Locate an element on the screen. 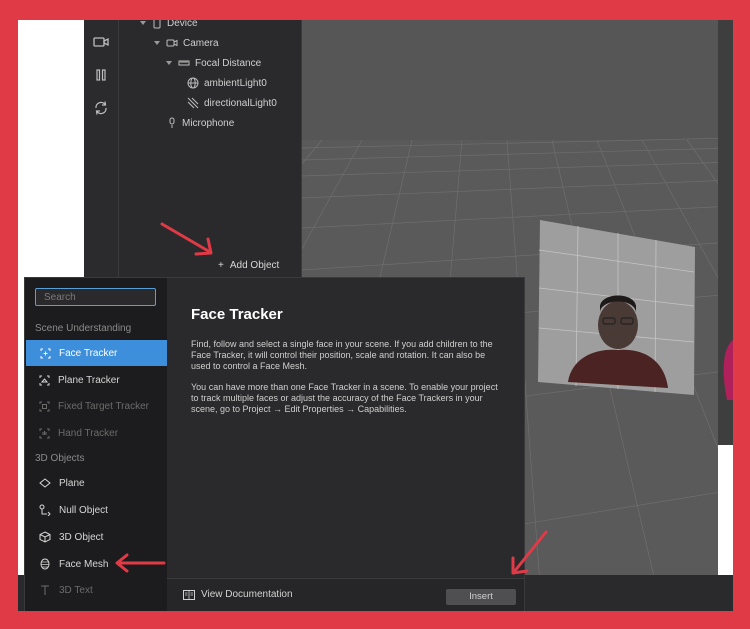 The image size is (750, 629). item-null-object: Null Object is located at coordinates (96, 510).